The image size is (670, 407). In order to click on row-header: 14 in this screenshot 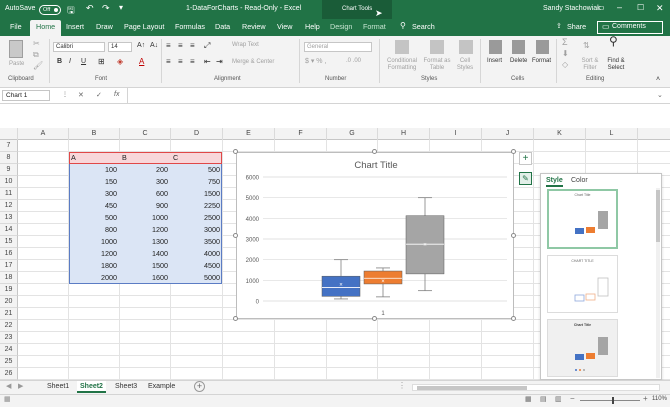, I will do `click(9, 230)`.